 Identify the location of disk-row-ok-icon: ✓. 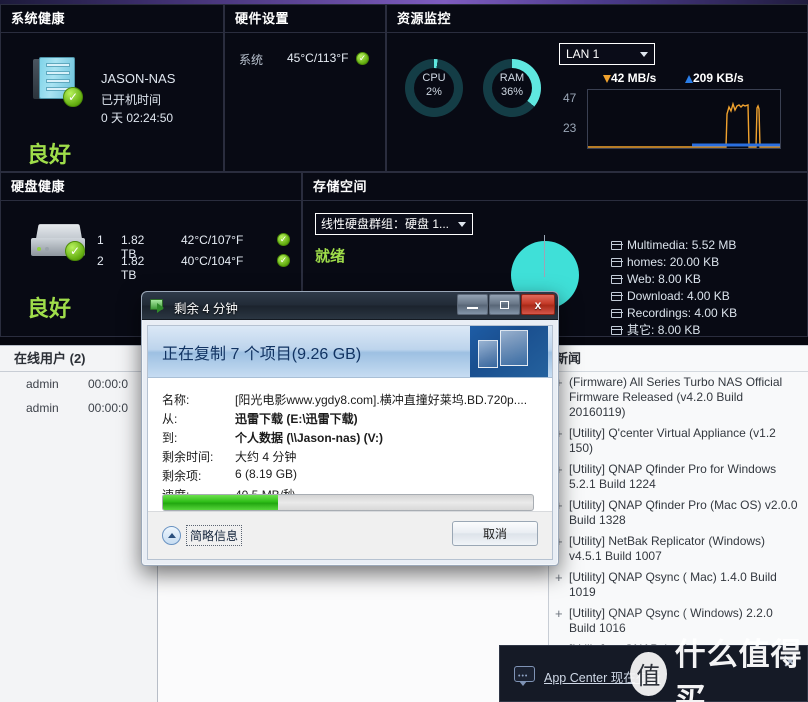
(283, 239).